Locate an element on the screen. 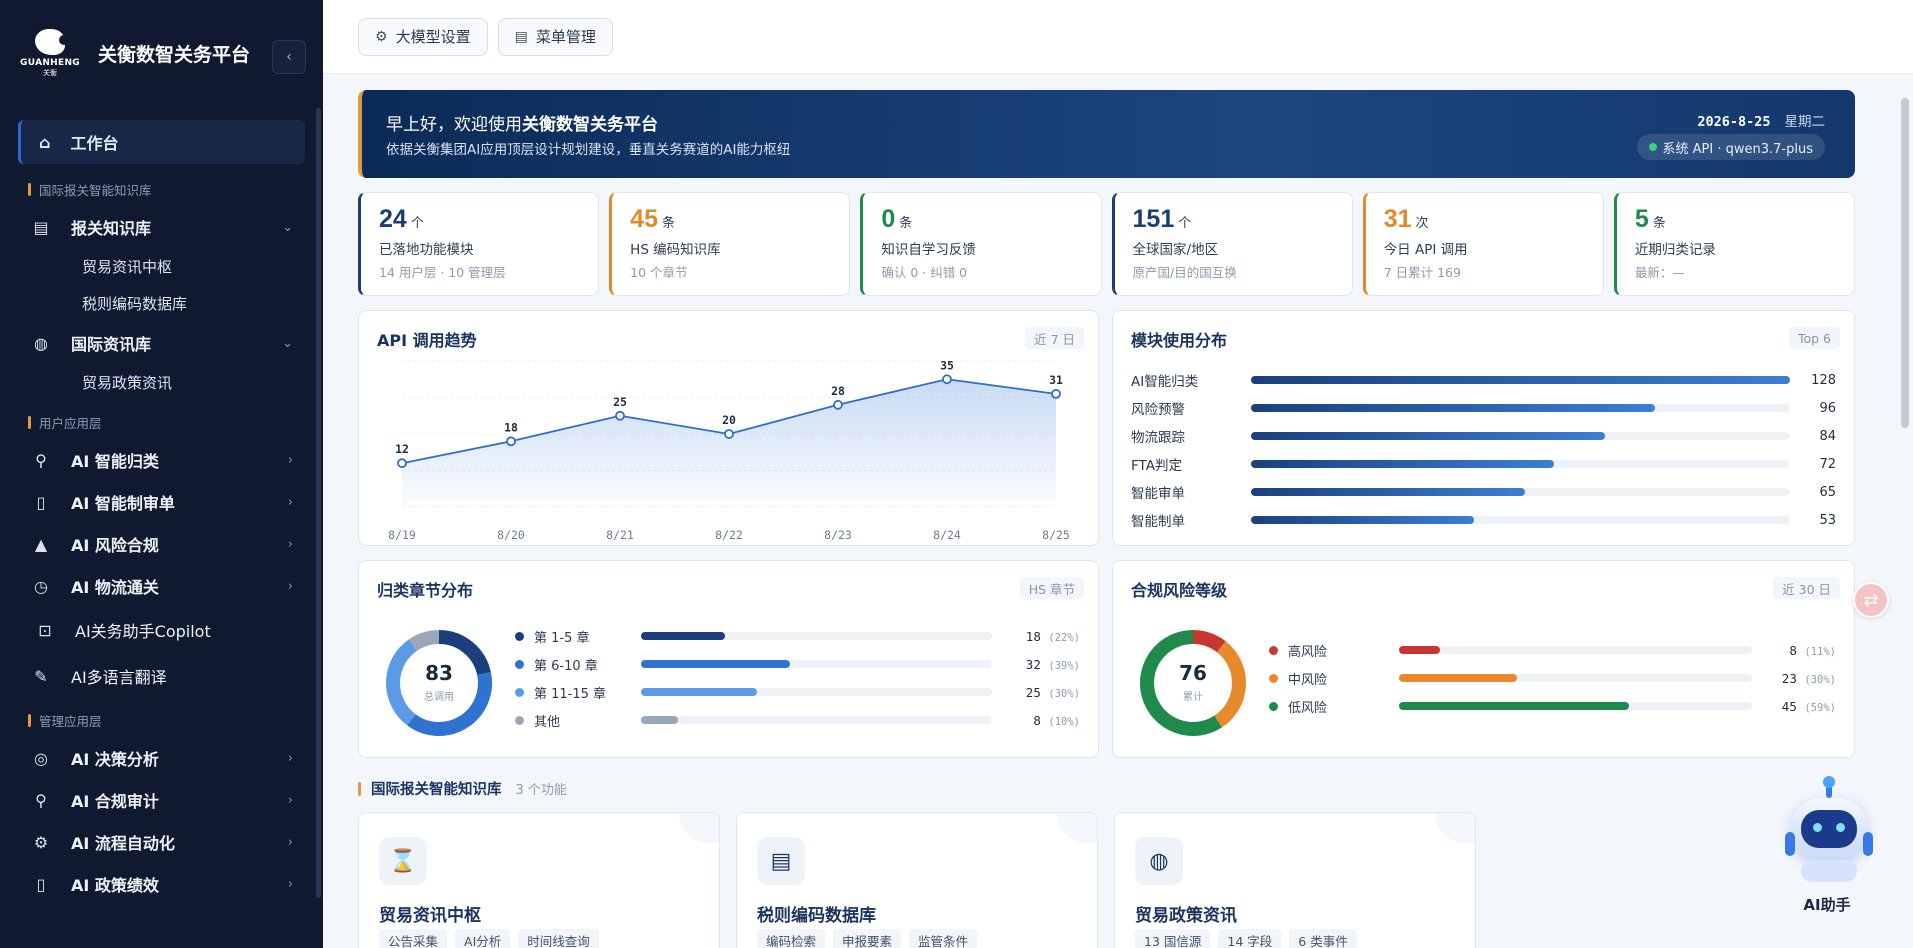 Image resolution: width=1913 pixels, height=948 pixels. sidebar-item-ai-rpa: ⚙ AI 流程自动化 › is located at coordinates (161, 842).